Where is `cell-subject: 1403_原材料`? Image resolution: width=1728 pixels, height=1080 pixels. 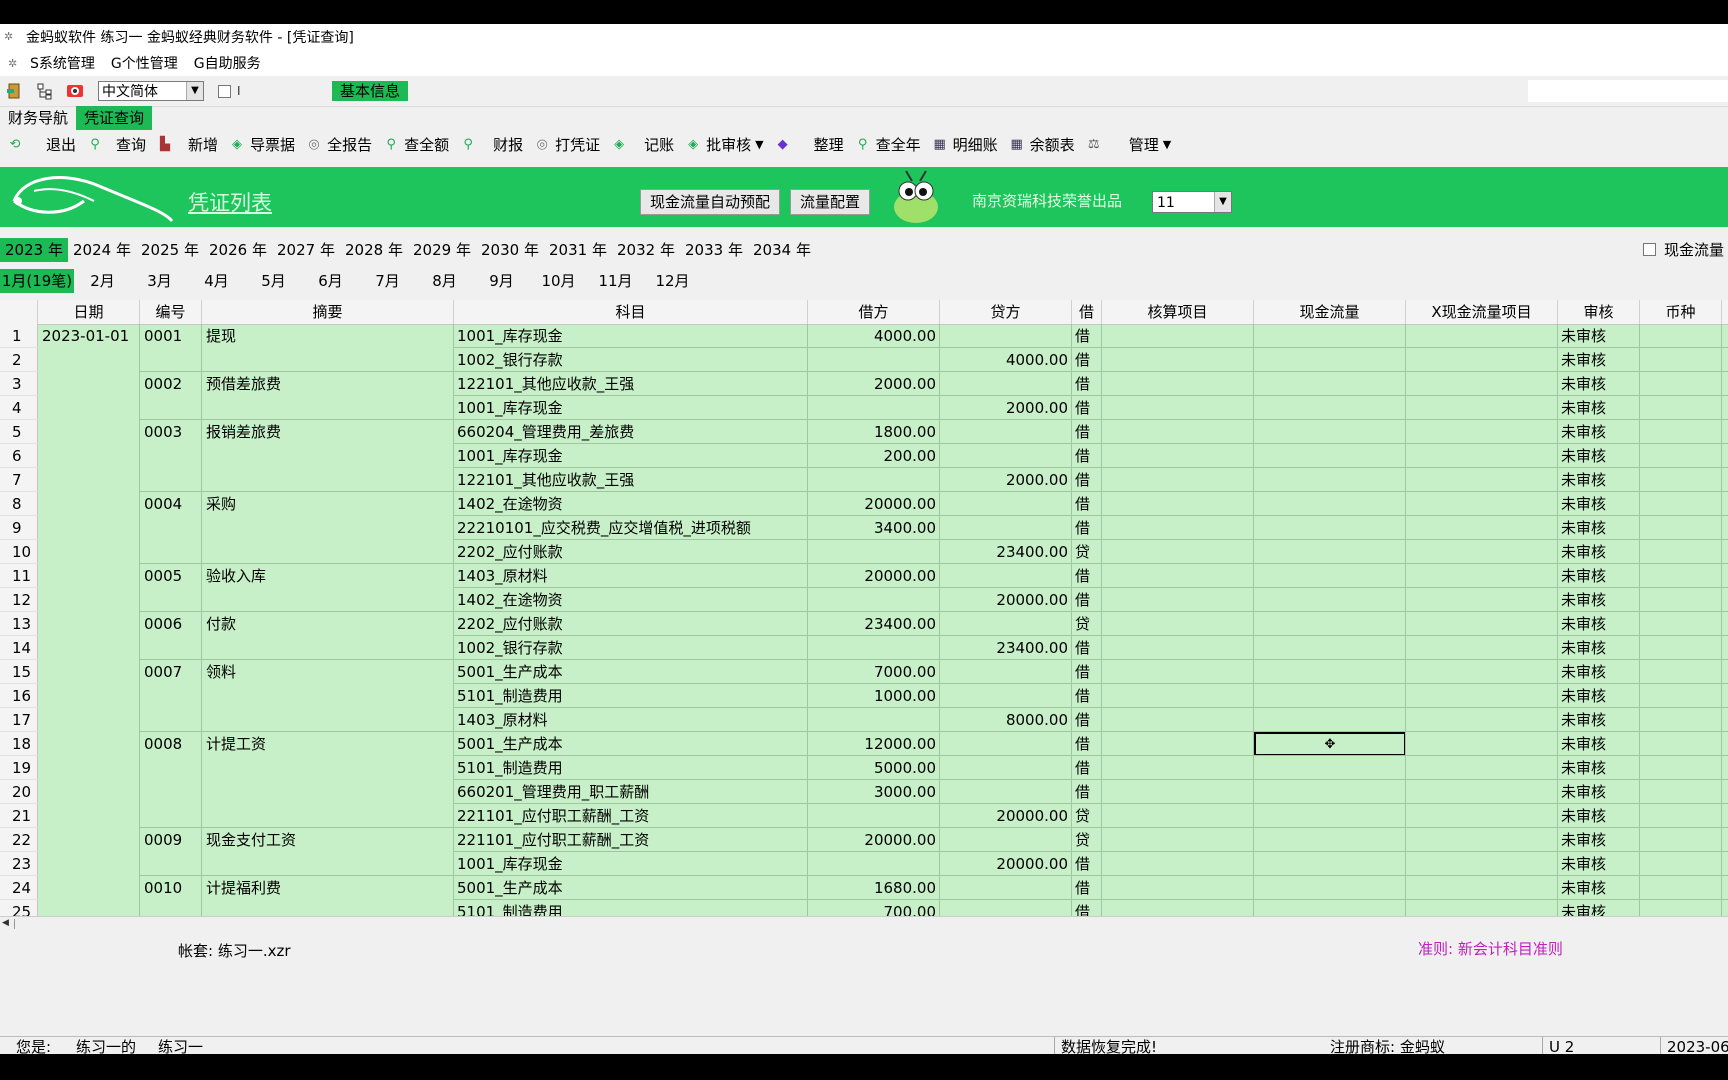
cell-subject: 1403_原材料 is located at coordinates (631, 720).